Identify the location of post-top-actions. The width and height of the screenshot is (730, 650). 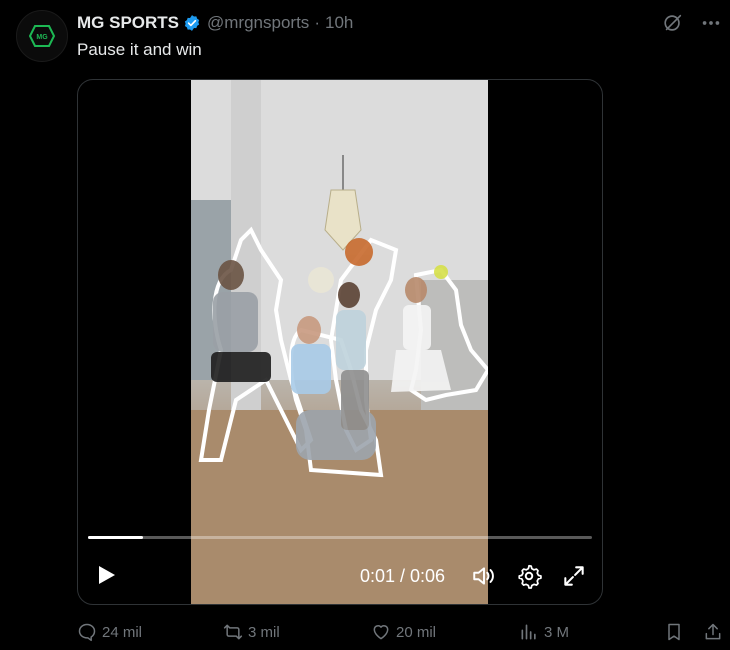
(692, 23).